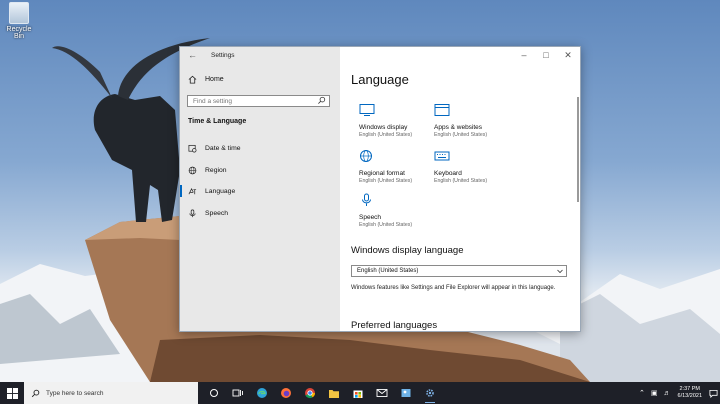 The width and height of the screenshot is (720, 404). What do you see at coordinates (111, 393) in the screenshot?
I see `taskbar-search-box: Type here to search` at bounding box center [111, 393].